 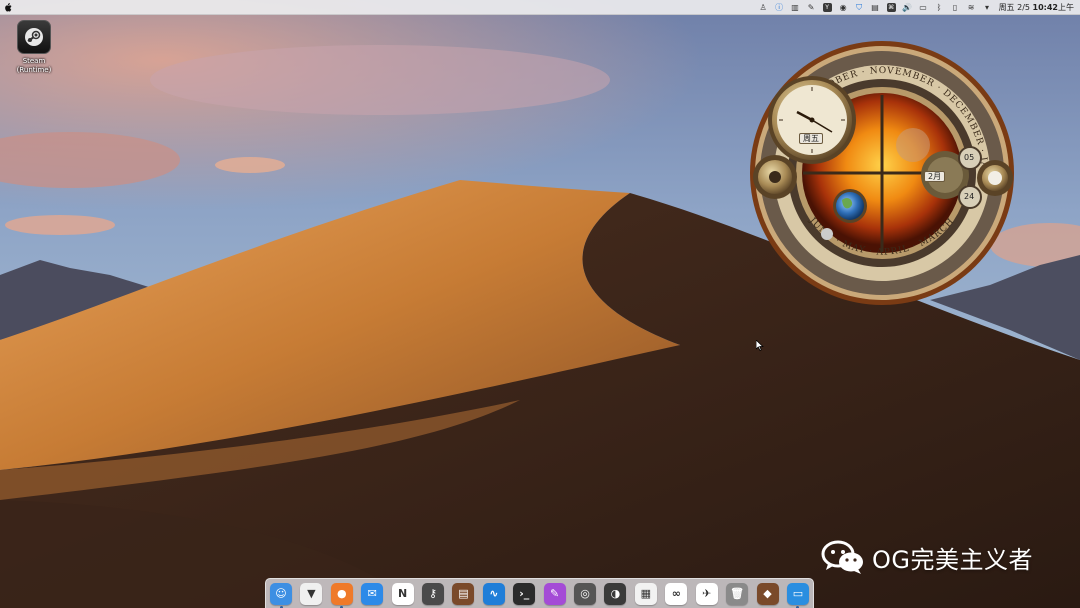 I want to click on dock-item-notion: N, so click(x=402, y=593).